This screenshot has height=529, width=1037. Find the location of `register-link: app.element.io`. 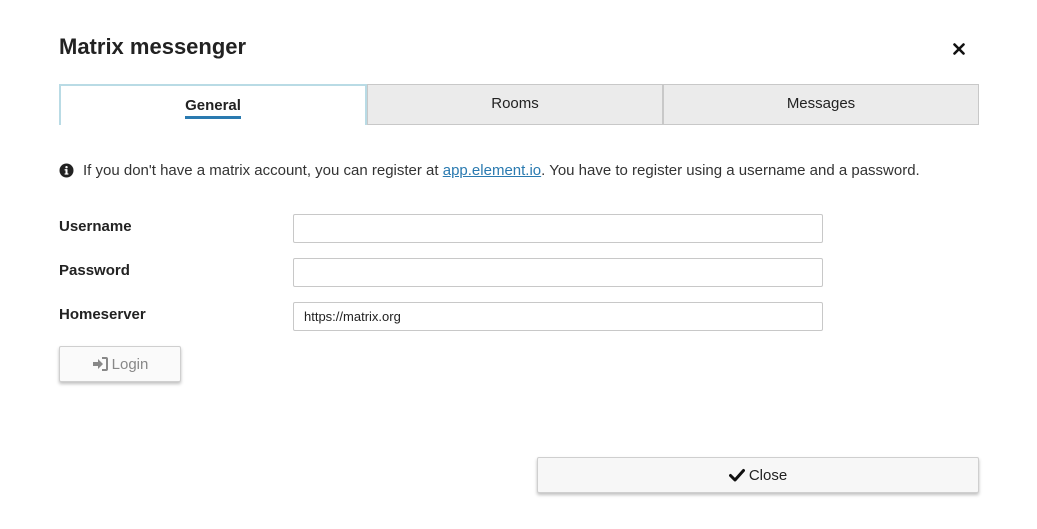

register-link: app.element.io is located at coordinates (492, 170).